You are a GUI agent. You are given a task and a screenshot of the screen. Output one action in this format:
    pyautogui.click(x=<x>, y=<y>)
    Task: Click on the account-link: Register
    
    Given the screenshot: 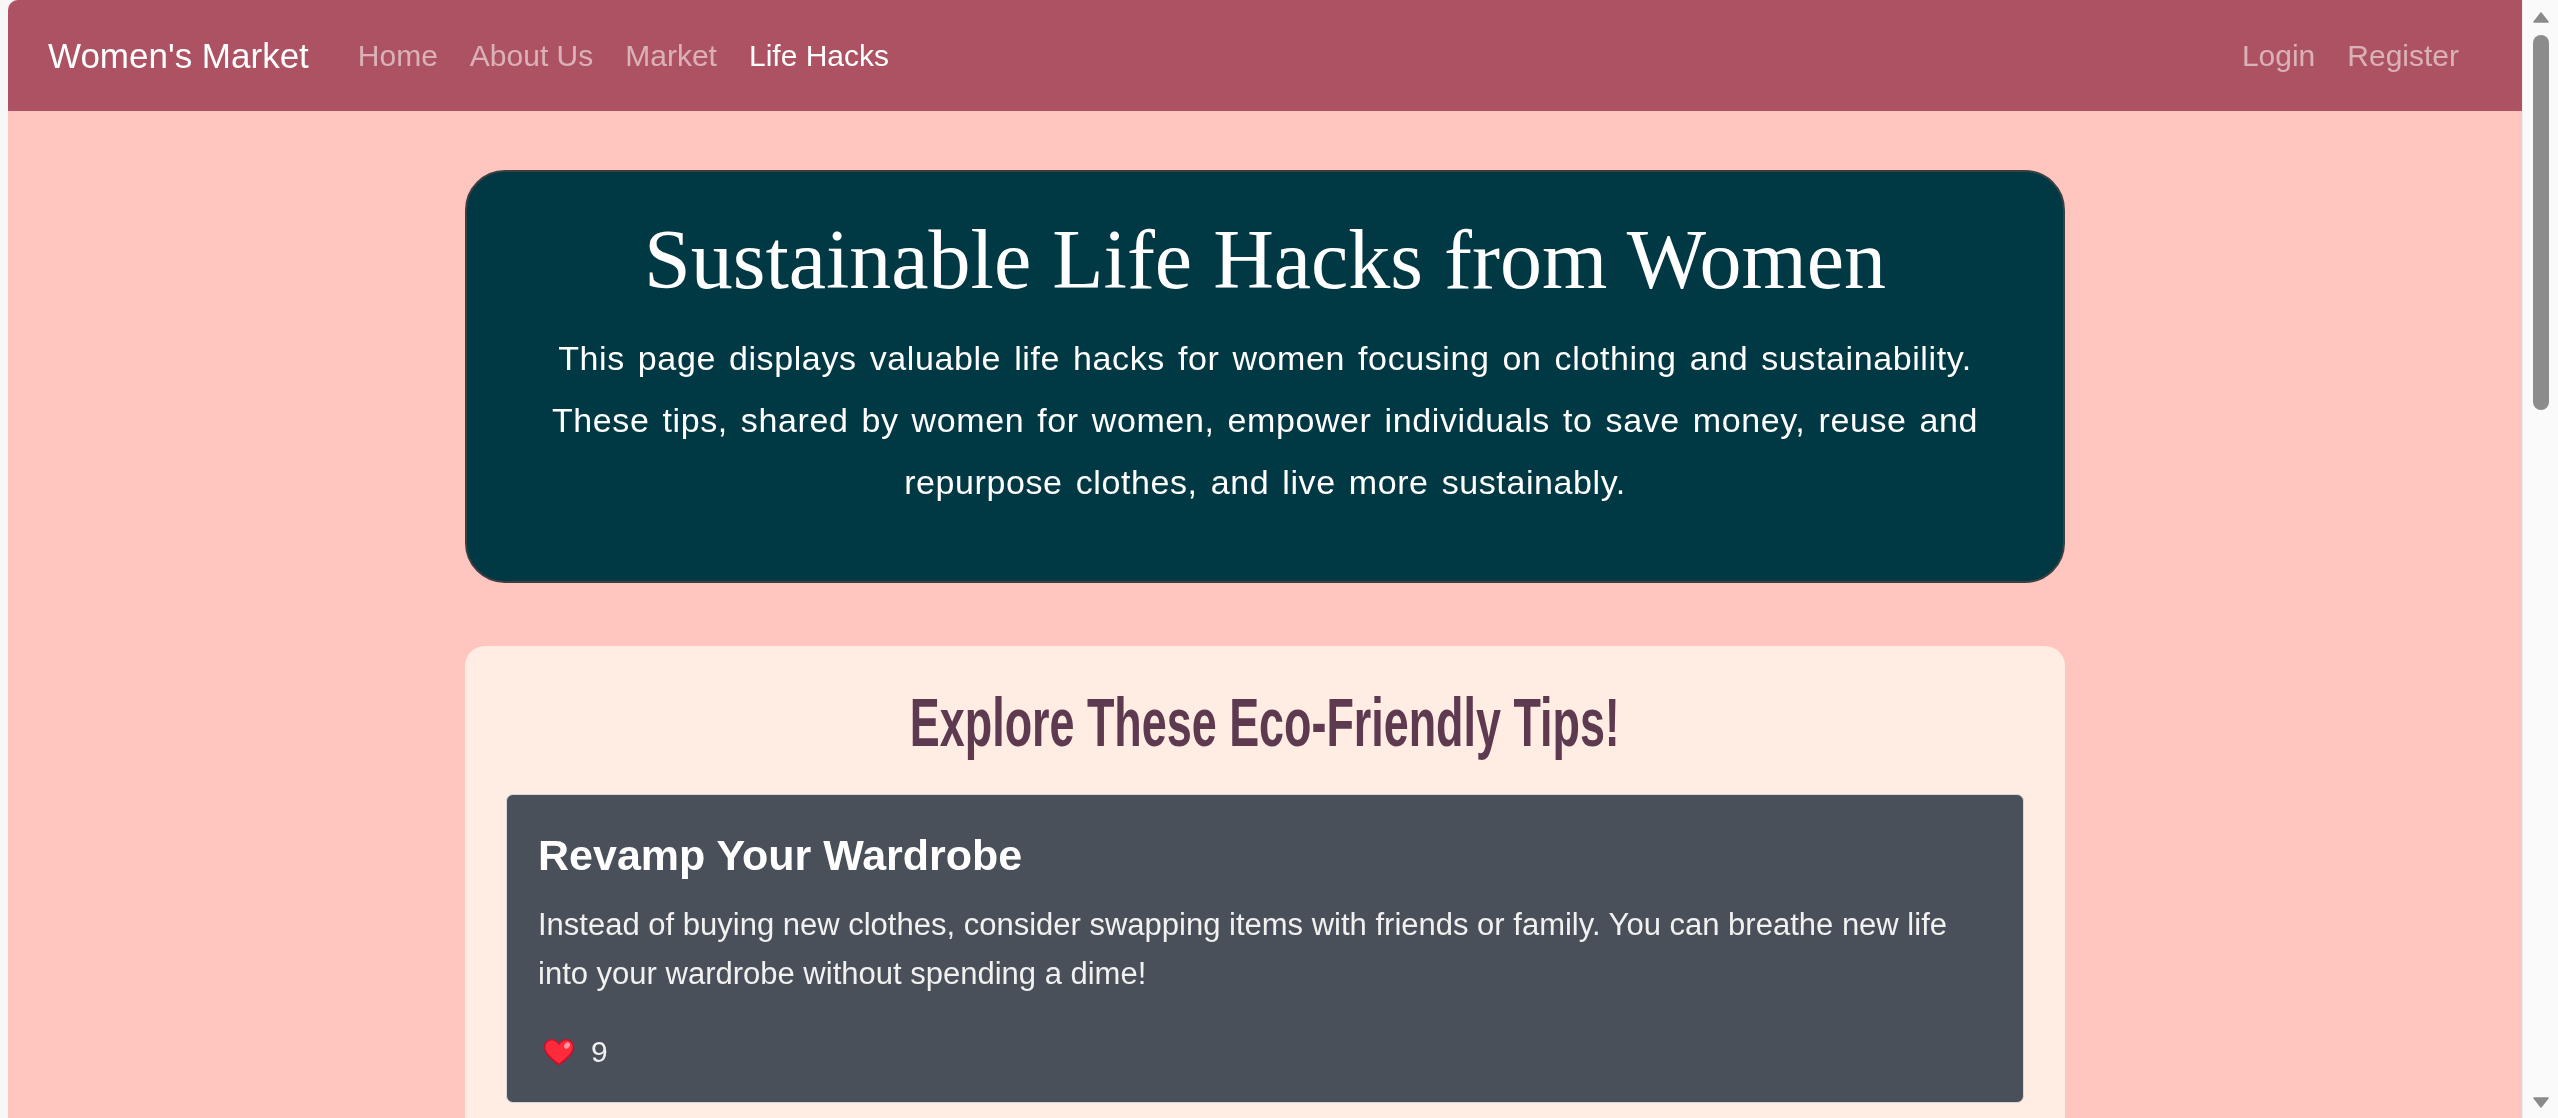 What is the action you would take?
    pyautogui.click(x=2403, y=55)
    